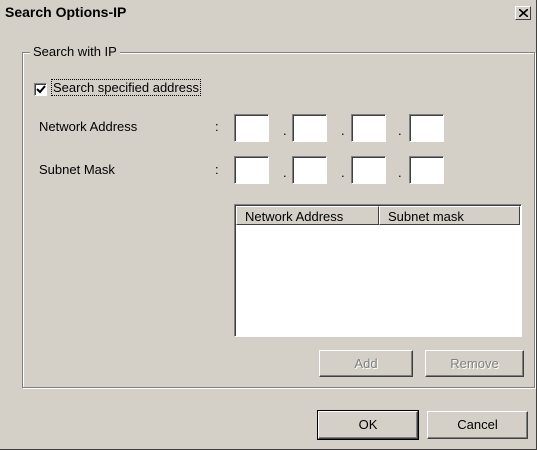 This screenshot has width=537, height=450. I want to click on close-button, so click(523, 13).